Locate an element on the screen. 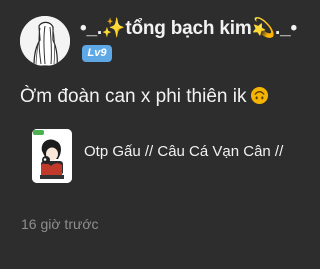  post-timestamp: 16 giờ trước is located at coordinates (60, 224).